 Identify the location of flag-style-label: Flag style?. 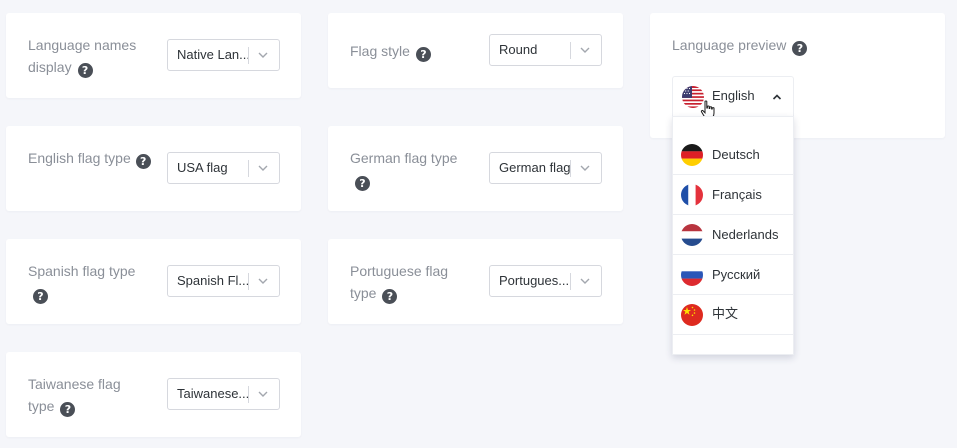
(390, 51).